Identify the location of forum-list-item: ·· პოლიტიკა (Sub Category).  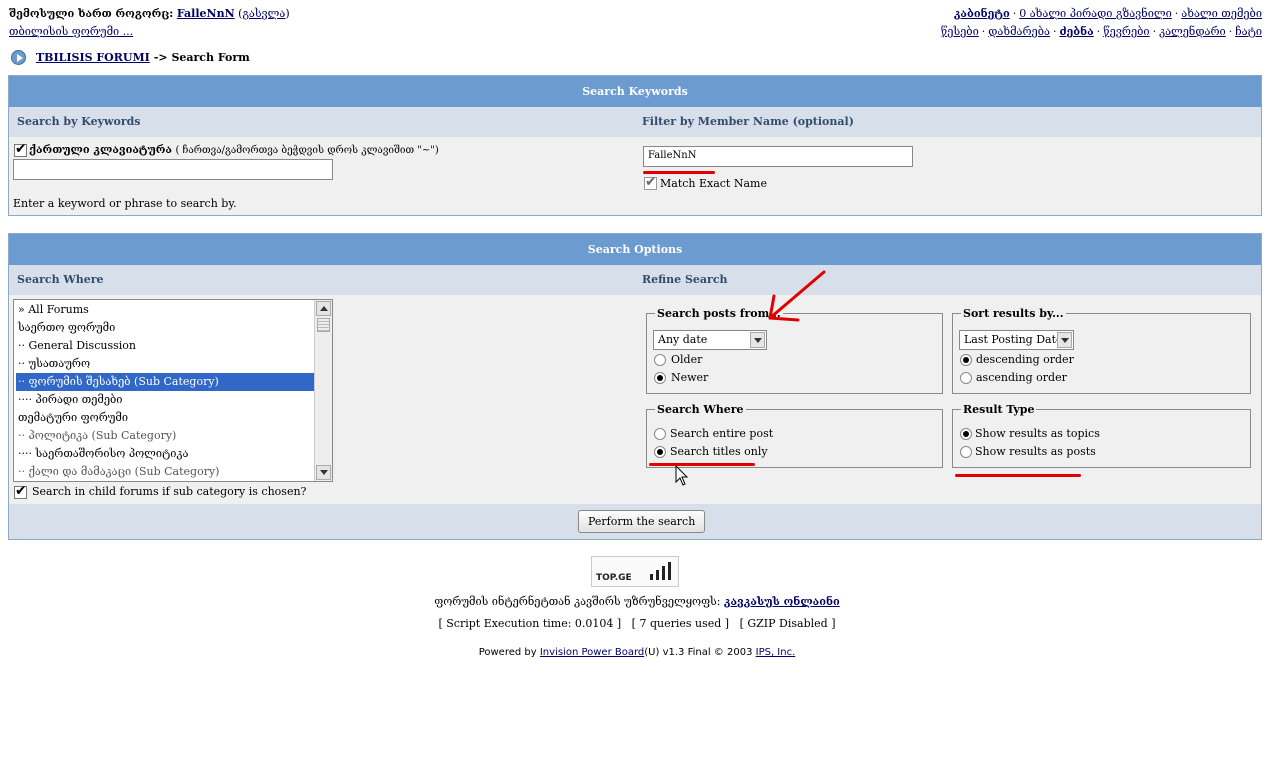
(165, 436).